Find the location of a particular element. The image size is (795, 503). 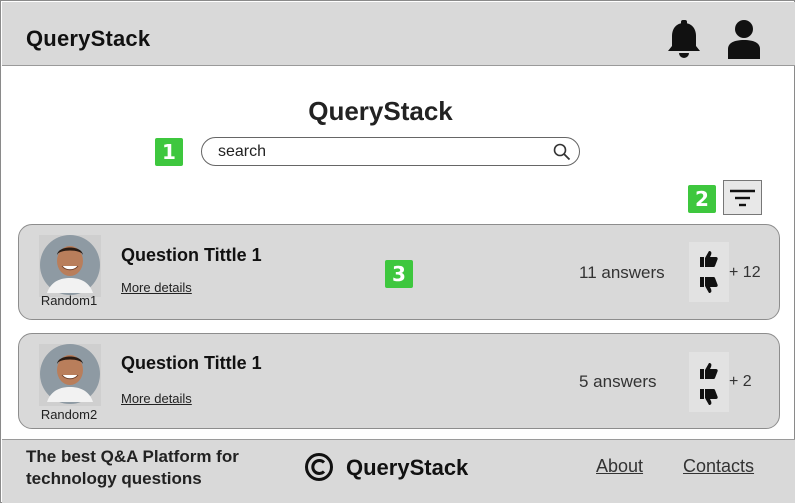

annotation-badge-1: 1 is located at coordinates (169, 152).